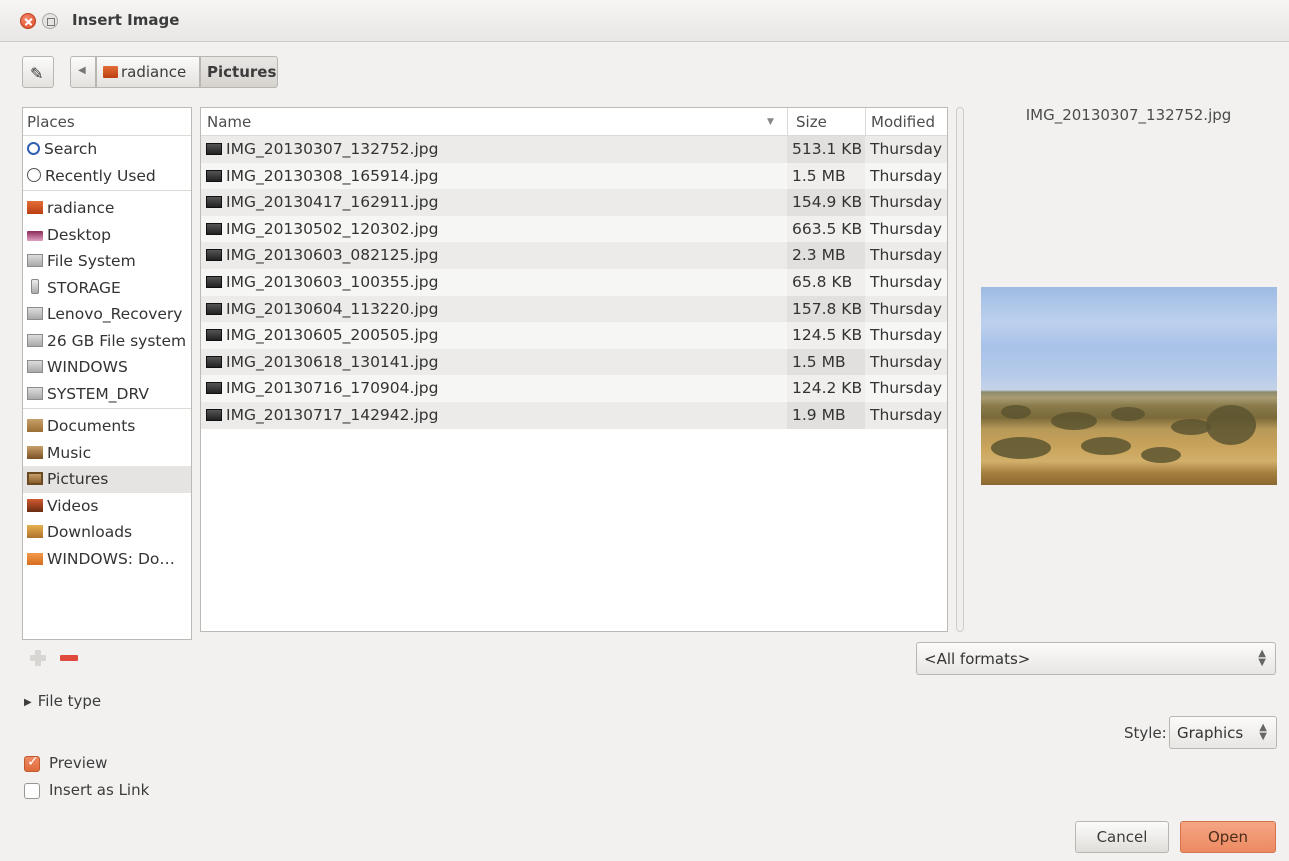  I want to click on open-button: Open, so click(1228, 837).